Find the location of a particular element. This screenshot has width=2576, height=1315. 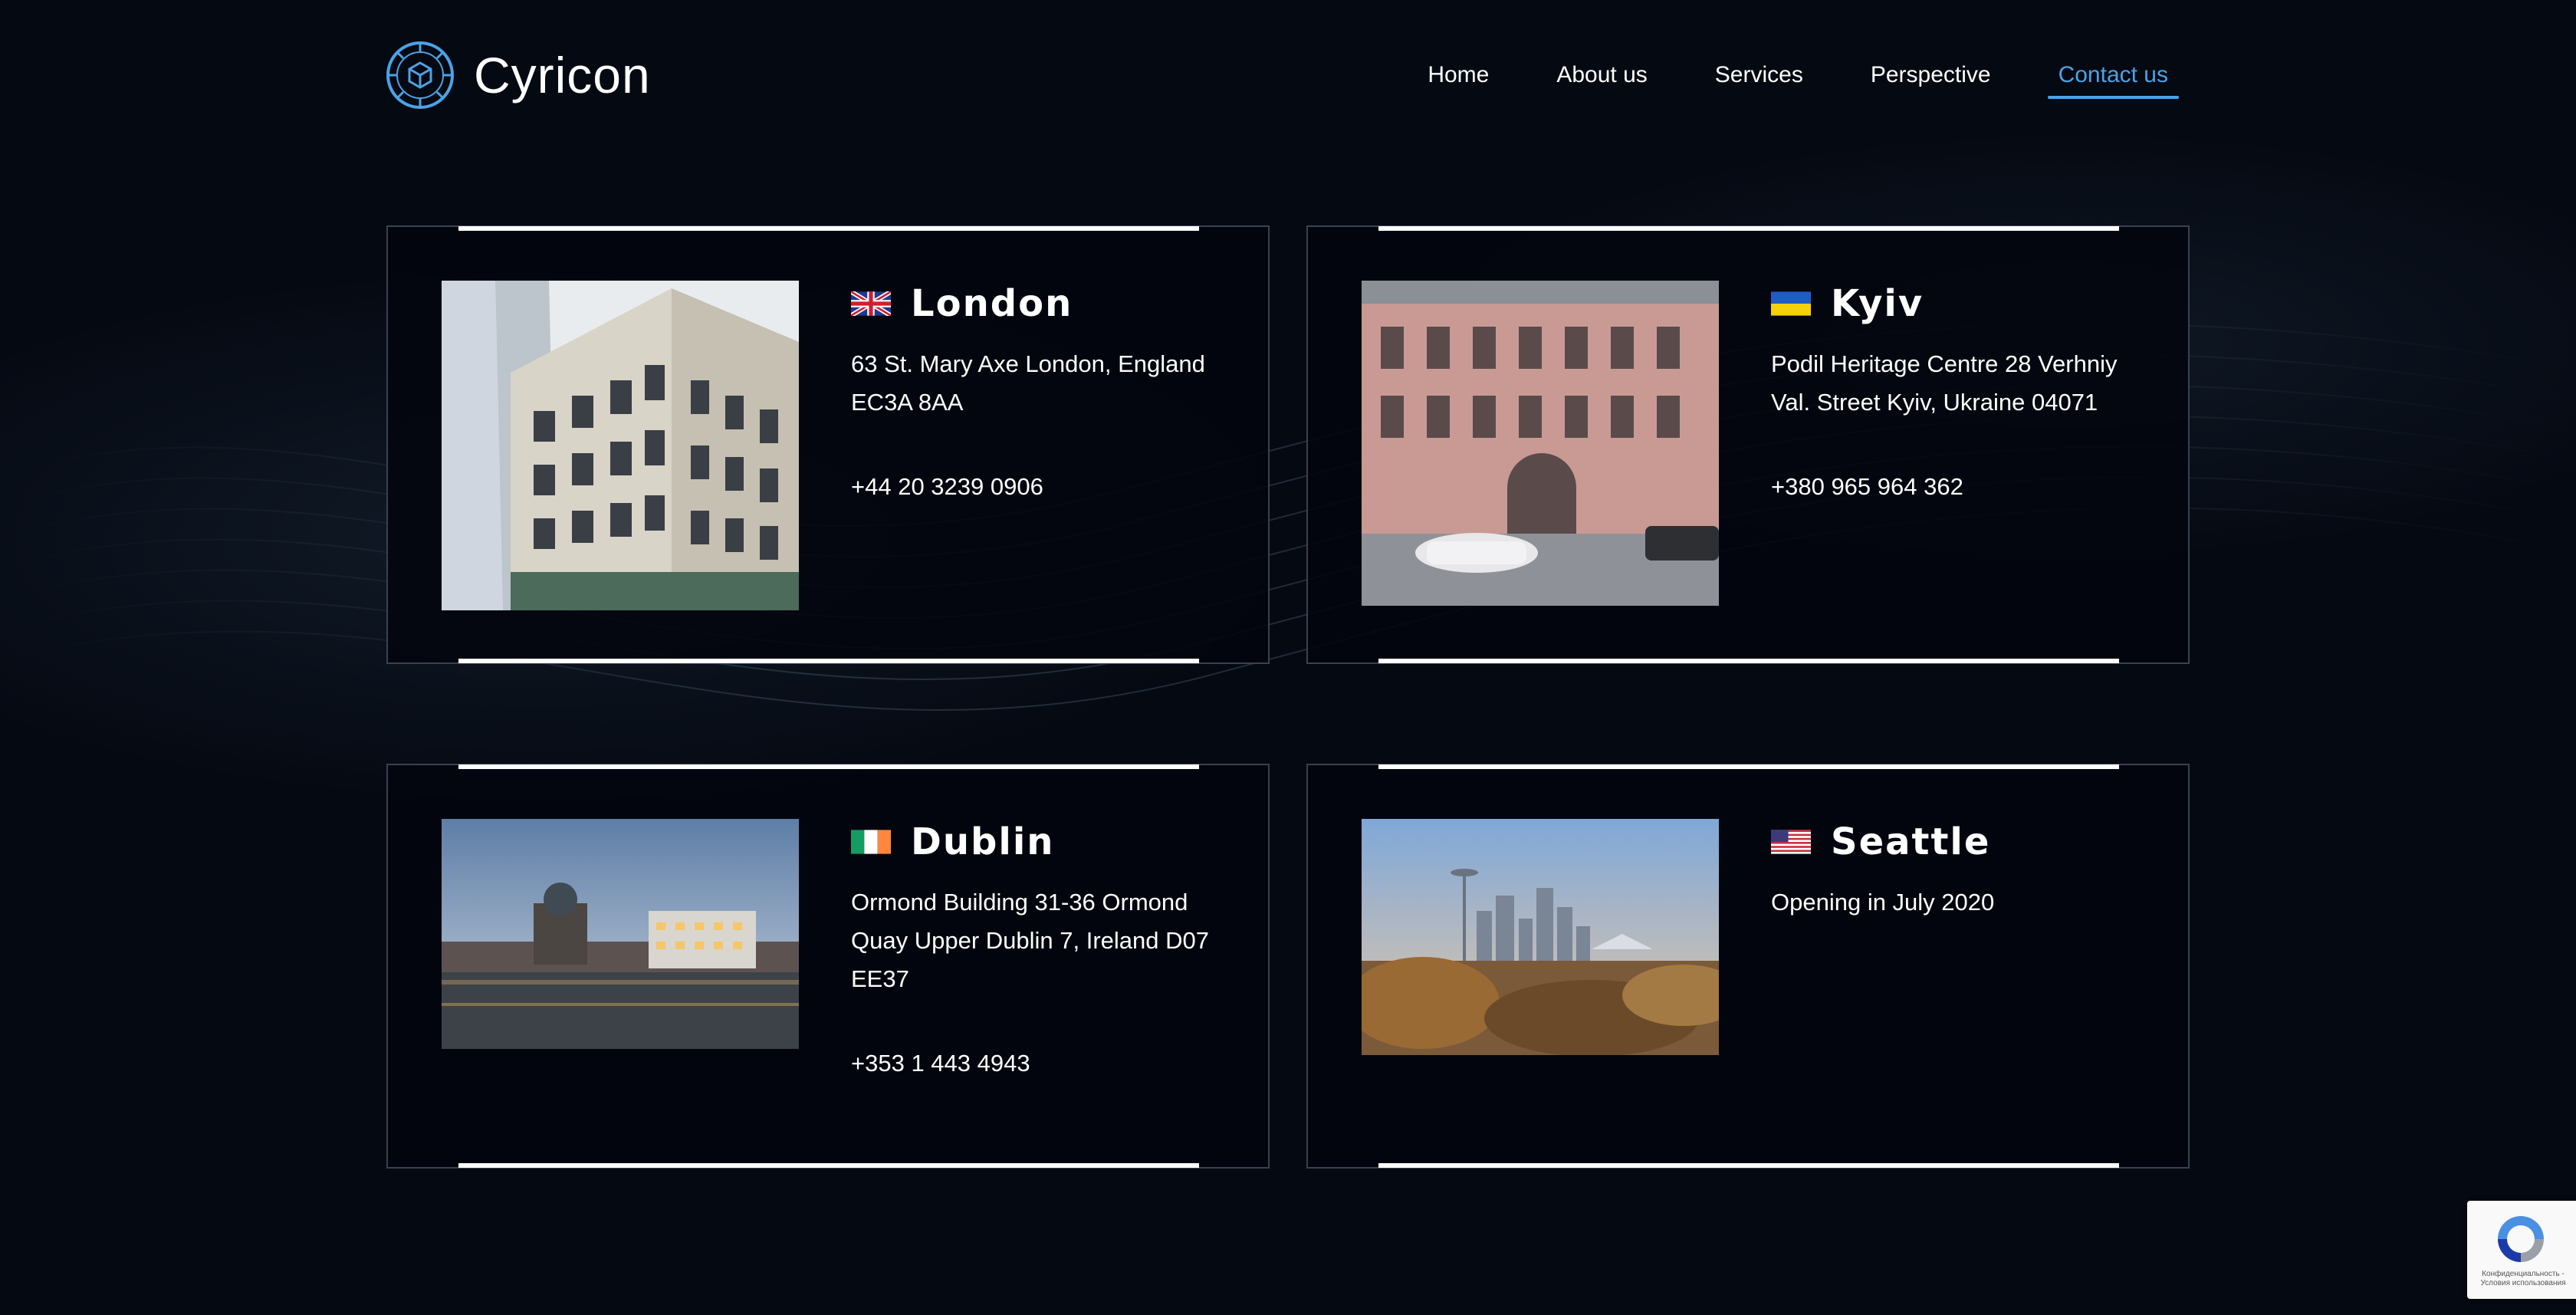

office-address: 63 St. Mary Axe London, England EC3A 8AA is located at coordinates (1028, 383).